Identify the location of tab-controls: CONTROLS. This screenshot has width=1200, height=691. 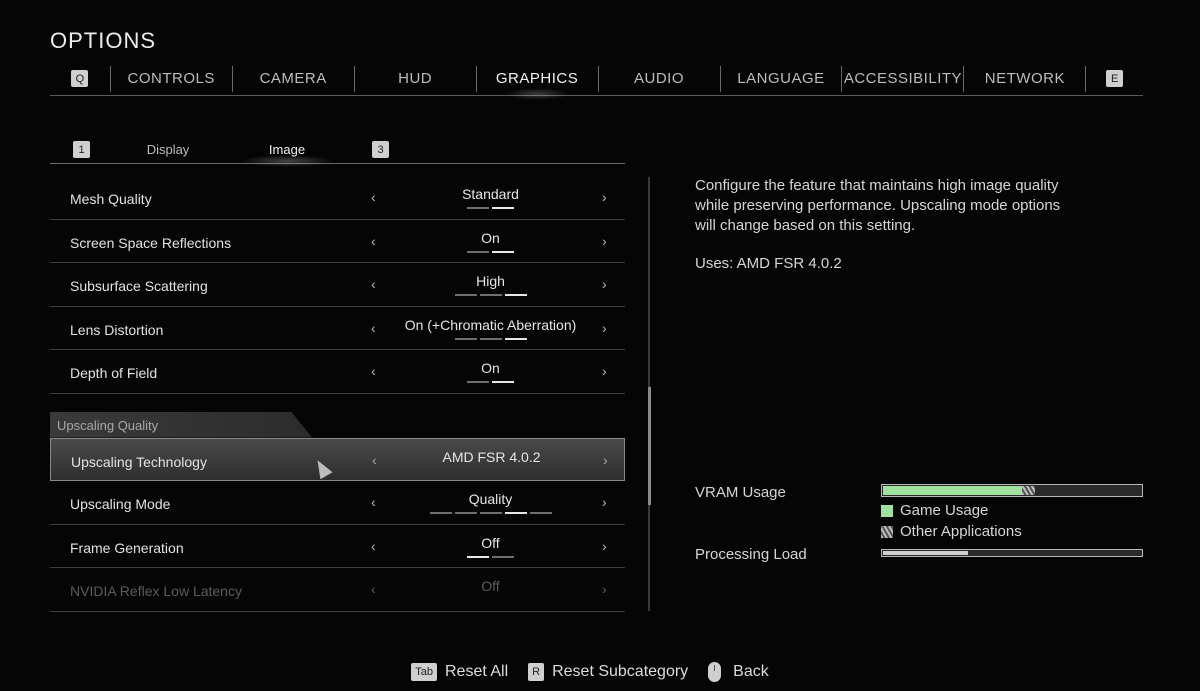
(171, 79).